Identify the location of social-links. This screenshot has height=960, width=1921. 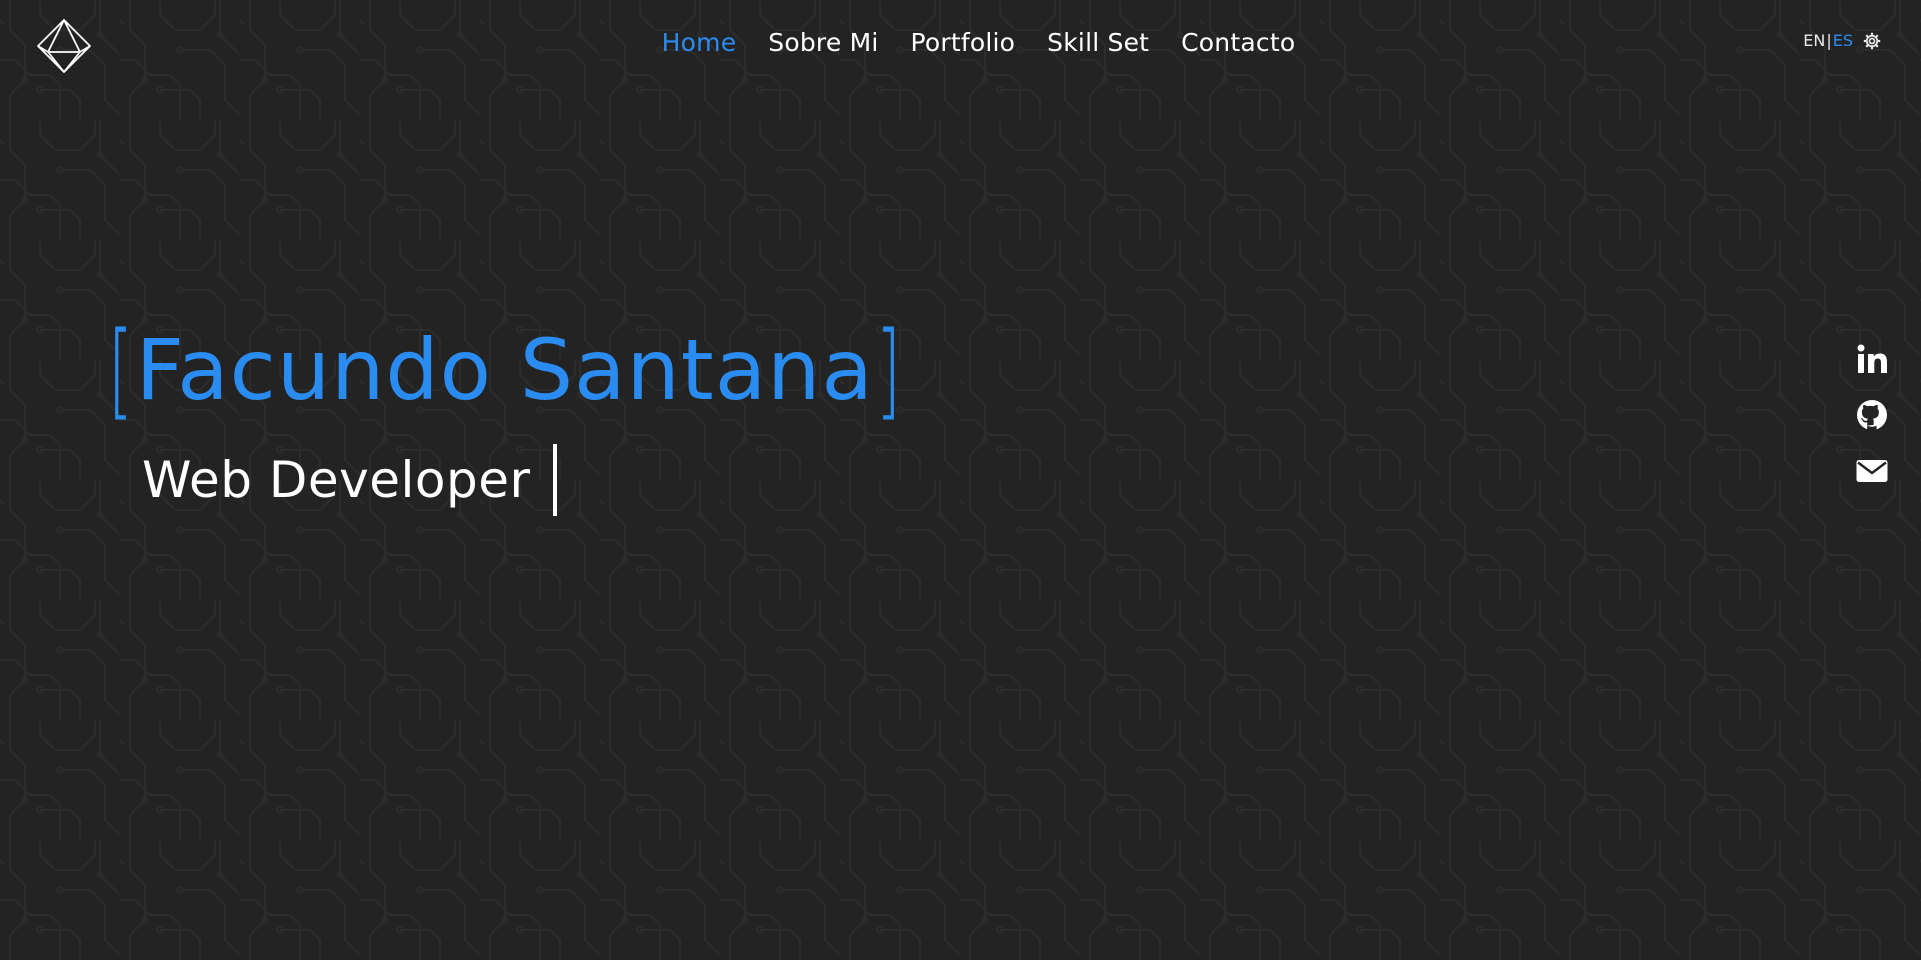
(1872, 415).